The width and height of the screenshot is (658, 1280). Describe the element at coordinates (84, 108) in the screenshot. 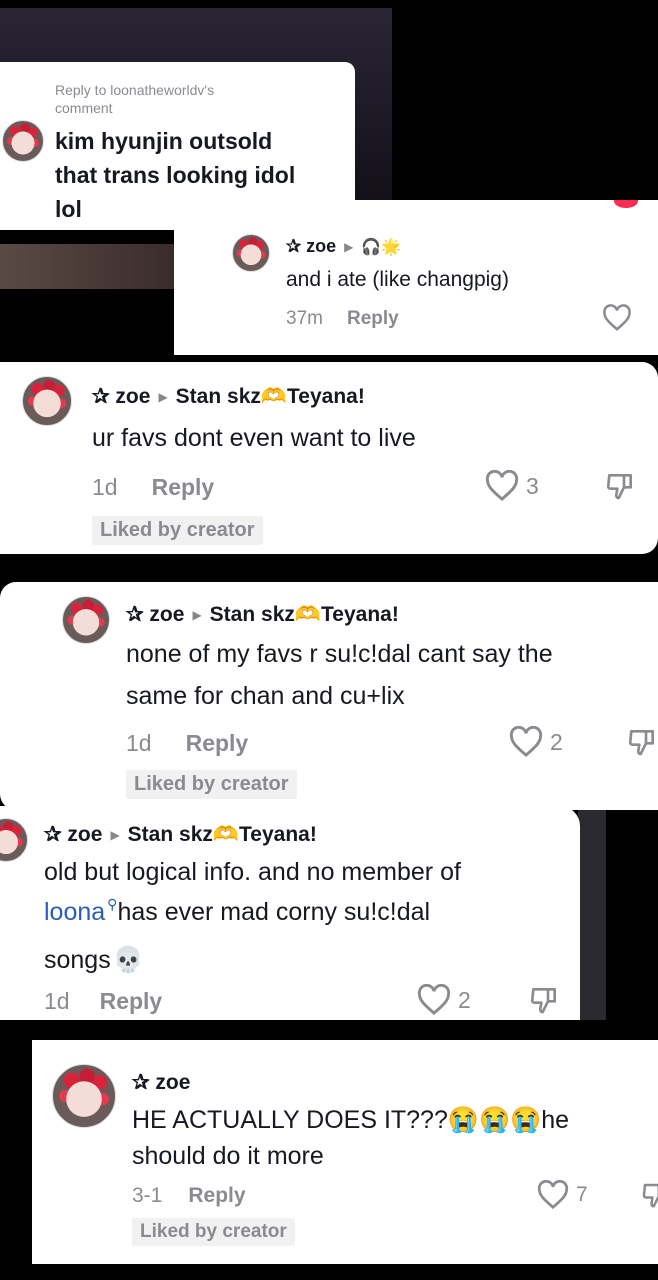

I see `reply-to-label-cont: comment` at that location.